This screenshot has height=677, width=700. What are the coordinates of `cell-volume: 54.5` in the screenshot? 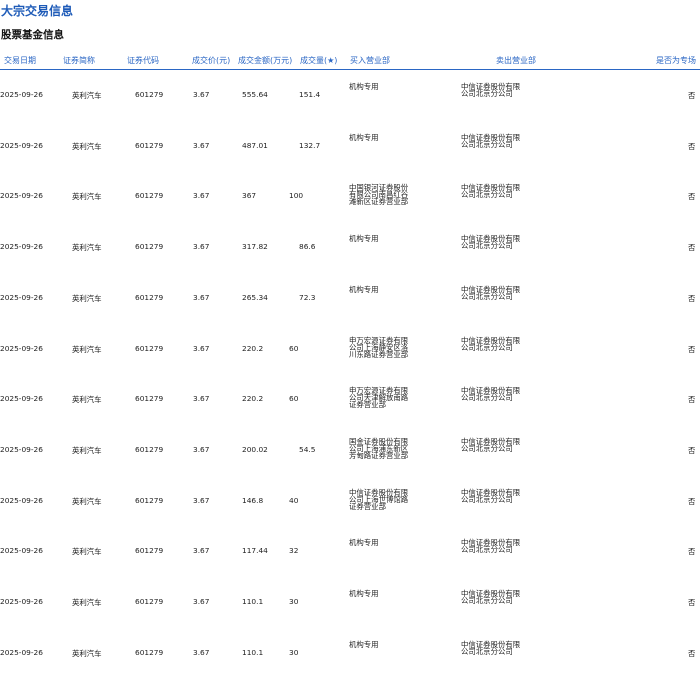 It's located at (307, 449).